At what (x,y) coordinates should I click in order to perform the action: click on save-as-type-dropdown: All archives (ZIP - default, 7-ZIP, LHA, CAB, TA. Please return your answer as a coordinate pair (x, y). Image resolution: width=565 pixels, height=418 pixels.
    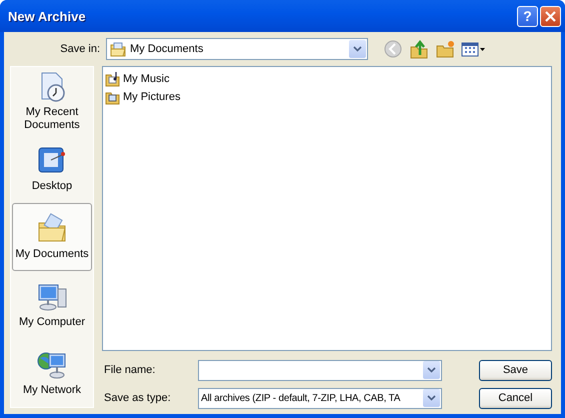
    Looking at the image, I should click on (320, 398).